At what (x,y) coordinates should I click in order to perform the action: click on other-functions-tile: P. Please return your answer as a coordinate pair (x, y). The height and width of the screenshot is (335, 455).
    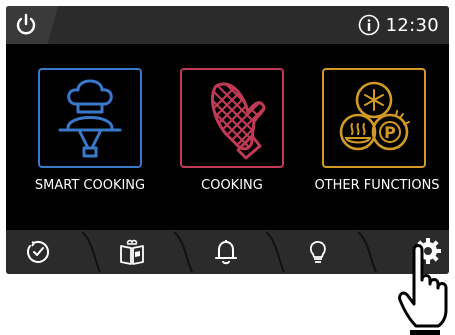
    Looking at the image, I should click on (374, 118).